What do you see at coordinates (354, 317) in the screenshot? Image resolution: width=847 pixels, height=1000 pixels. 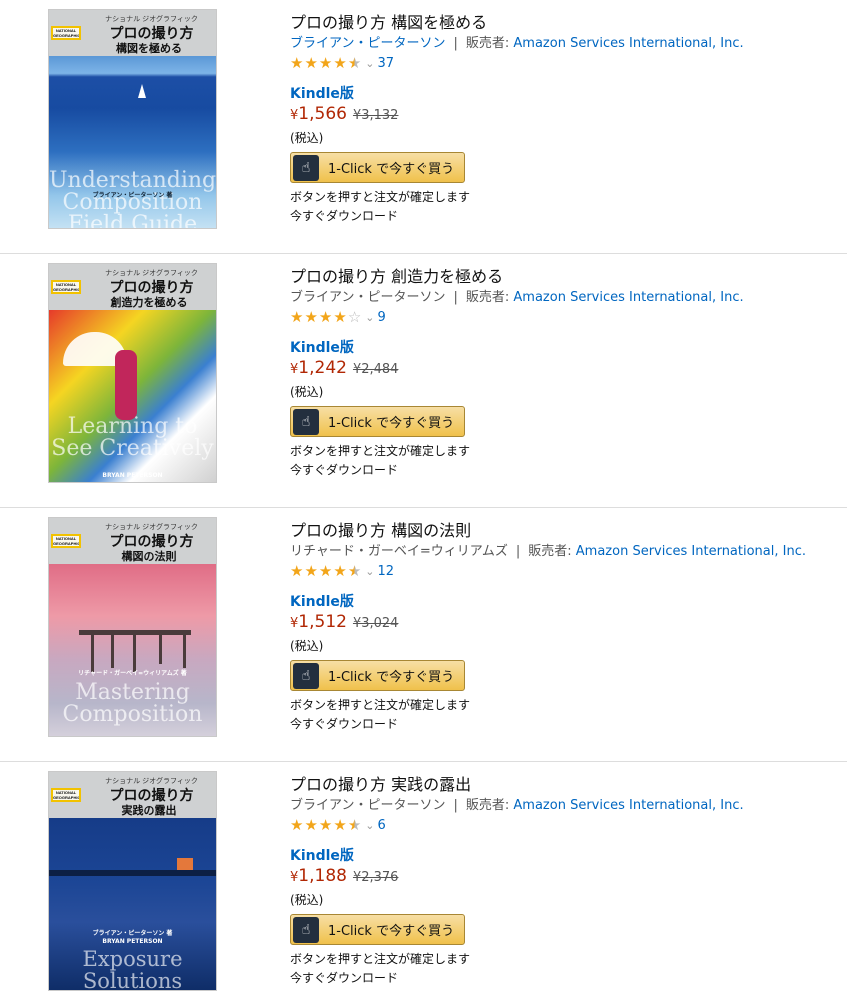 I see `star-empty-icon: ☆` at bounding box center [354, 317].